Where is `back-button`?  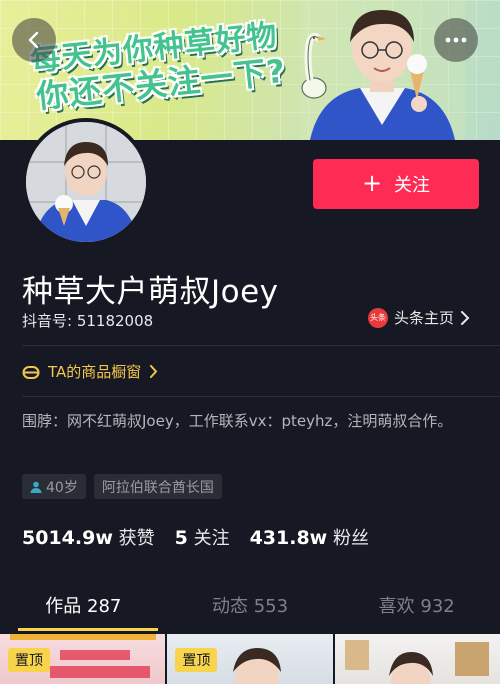 back-button is located at coordinates (34, 40).